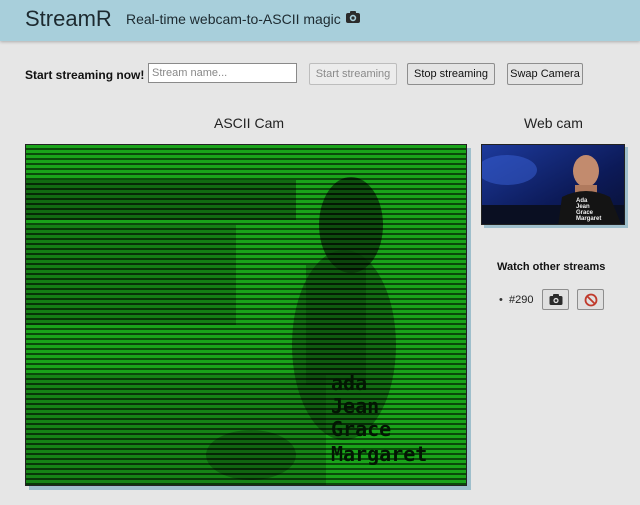  Describe the element at coordinates (379, 454) in the screenshot. I see `ascii-shirt-text-4: Margaret` at that location.